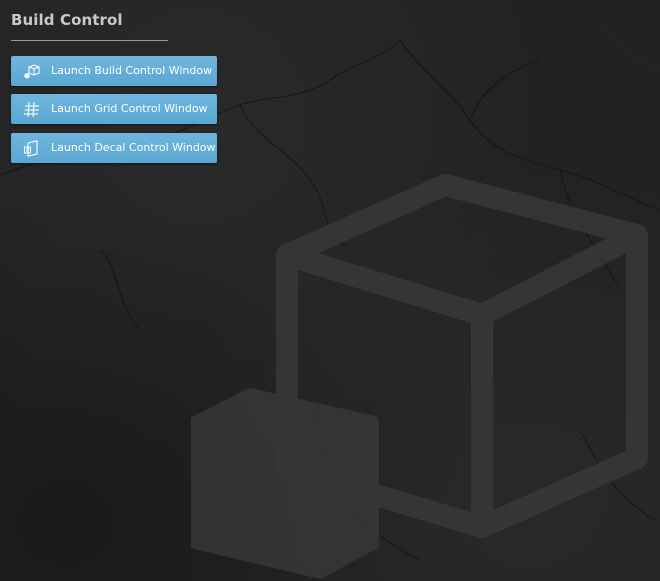 The width and height of the screenshot is (660, 581). Describe the element at coordinates (67, 20) in the screenshot. I see `panel-title: Build Control` at that location.